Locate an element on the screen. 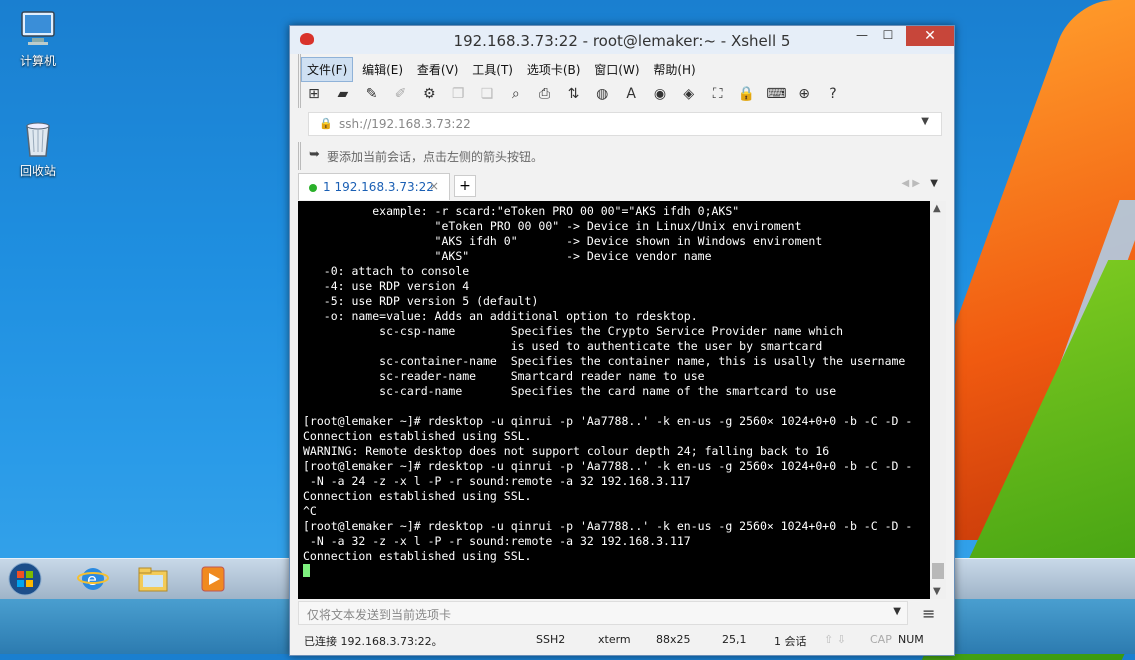 The width and height of the screenshot is (1135, 660). menu-tools: 工具(T) is located at coordinates (492, 69).